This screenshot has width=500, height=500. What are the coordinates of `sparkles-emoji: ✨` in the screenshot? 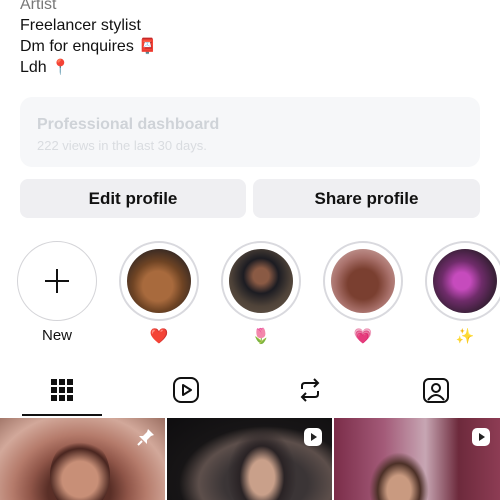 It's located at (465, 336).